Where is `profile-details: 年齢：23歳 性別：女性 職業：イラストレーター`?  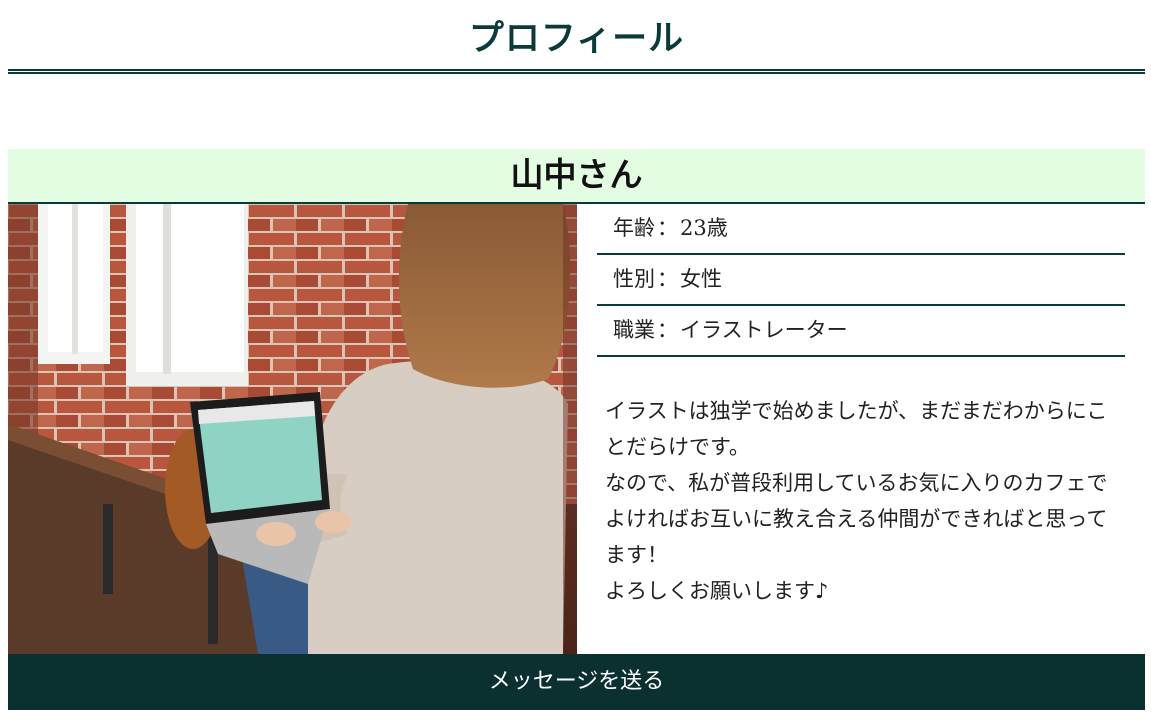 profile-details: 年齢：23歳 性別：女性 職業：イラストレーター is located at coordinates (861, 280).